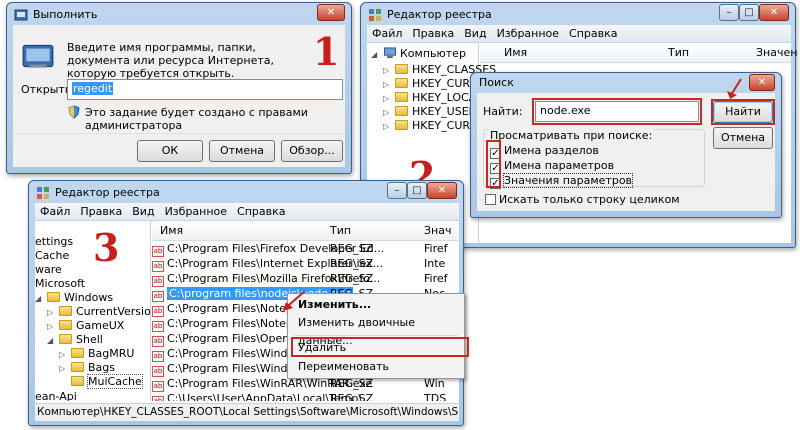  Describe the element at coordinates (246, 193) in the screenshot. I see `regedit-front-titlebar: Редактор реестра – □ ✕` at that location.